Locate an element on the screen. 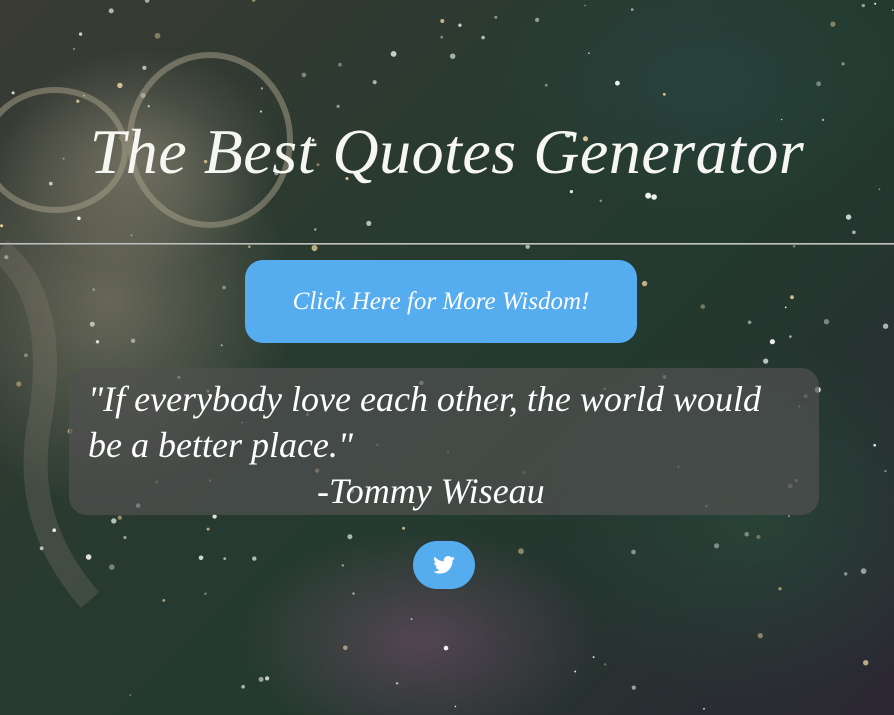 The height and width of the screenshot is (715, 894). tweet-button is located at coordinates (444, 565).